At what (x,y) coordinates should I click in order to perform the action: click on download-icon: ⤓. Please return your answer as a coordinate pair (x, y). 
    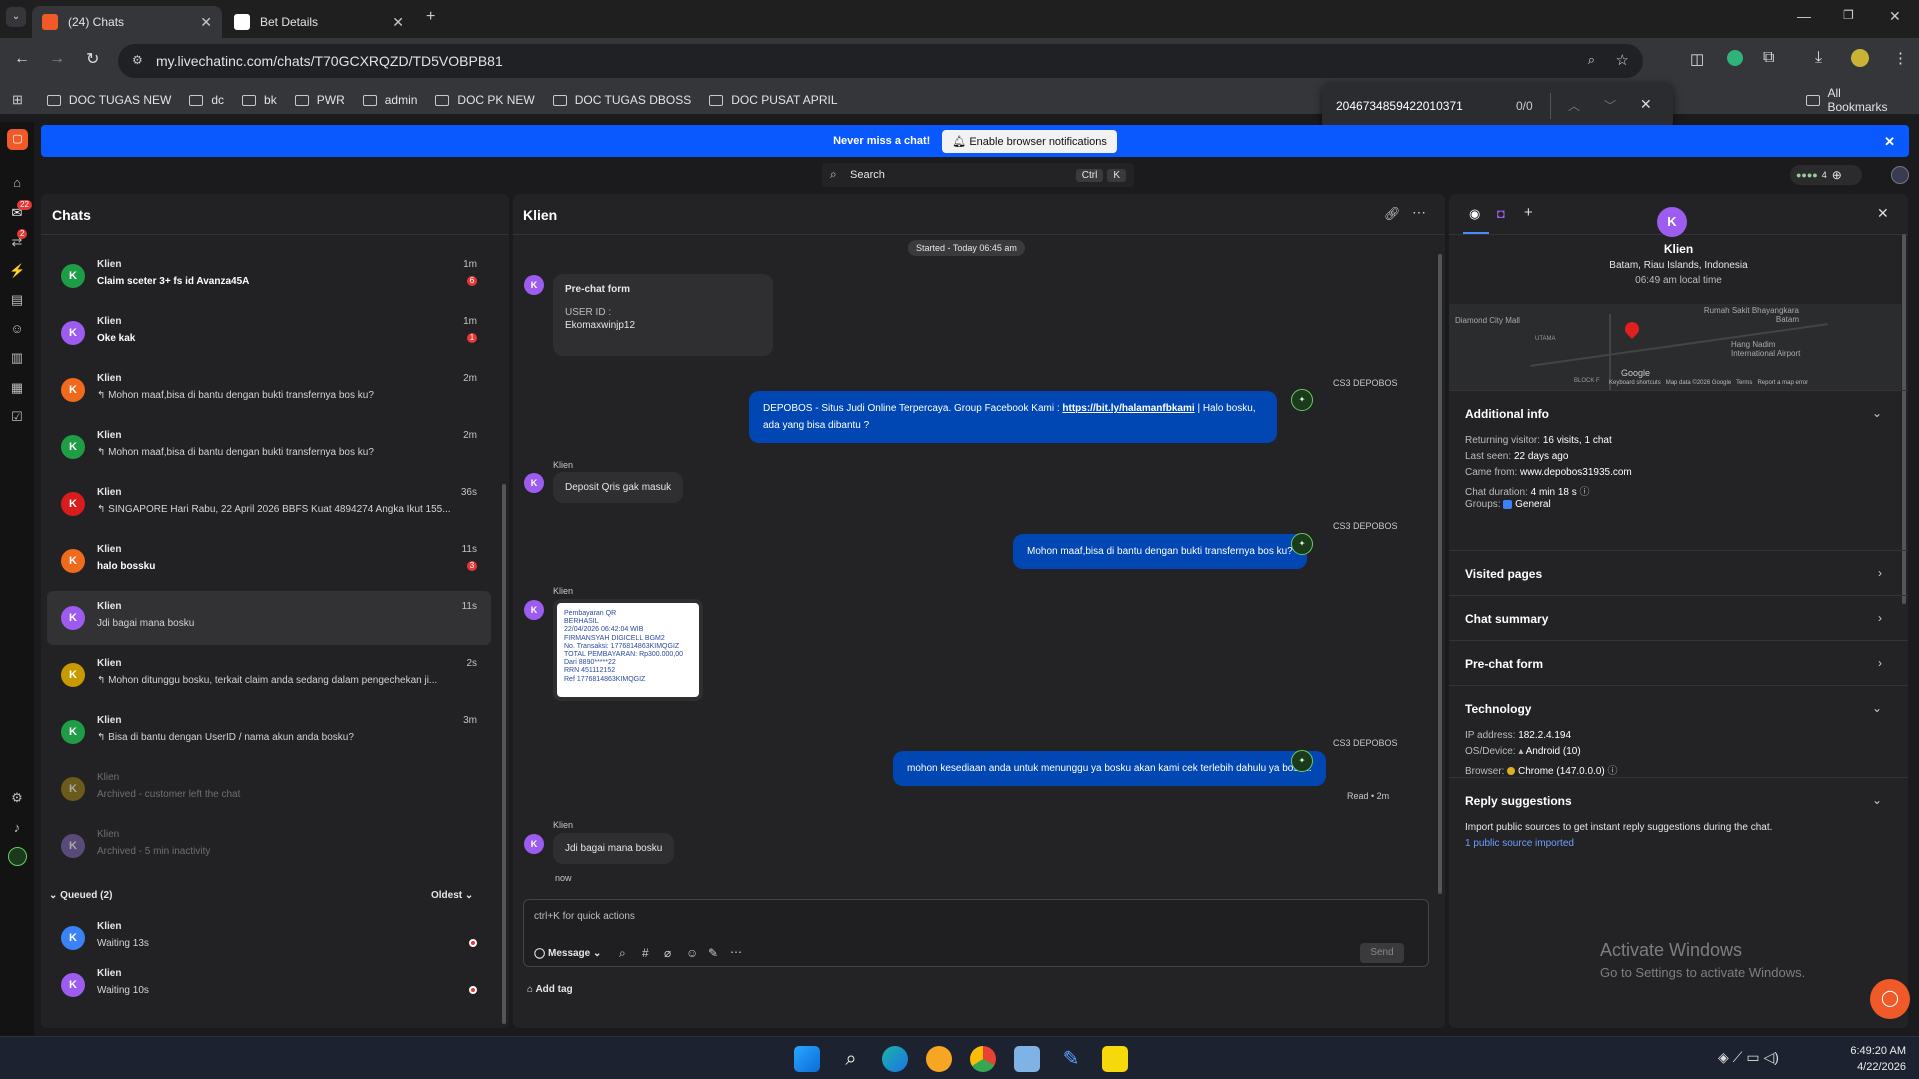
    Looking at the image, I should click on (1818, 58).